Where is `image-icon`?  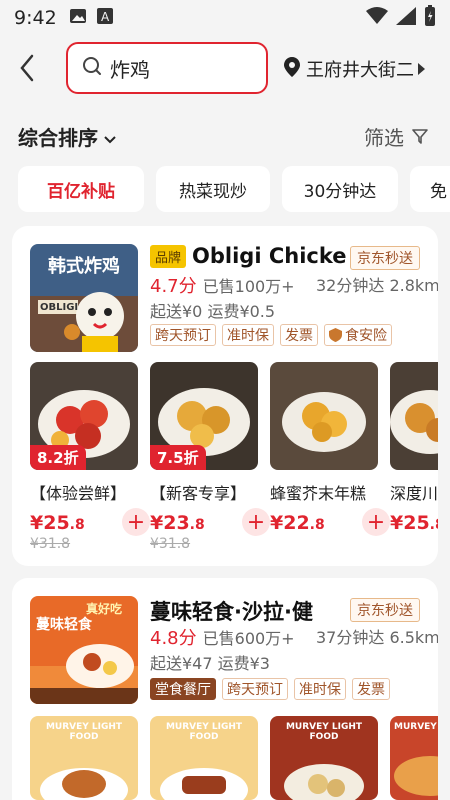 image-icon is located at coordinates (78, 18).